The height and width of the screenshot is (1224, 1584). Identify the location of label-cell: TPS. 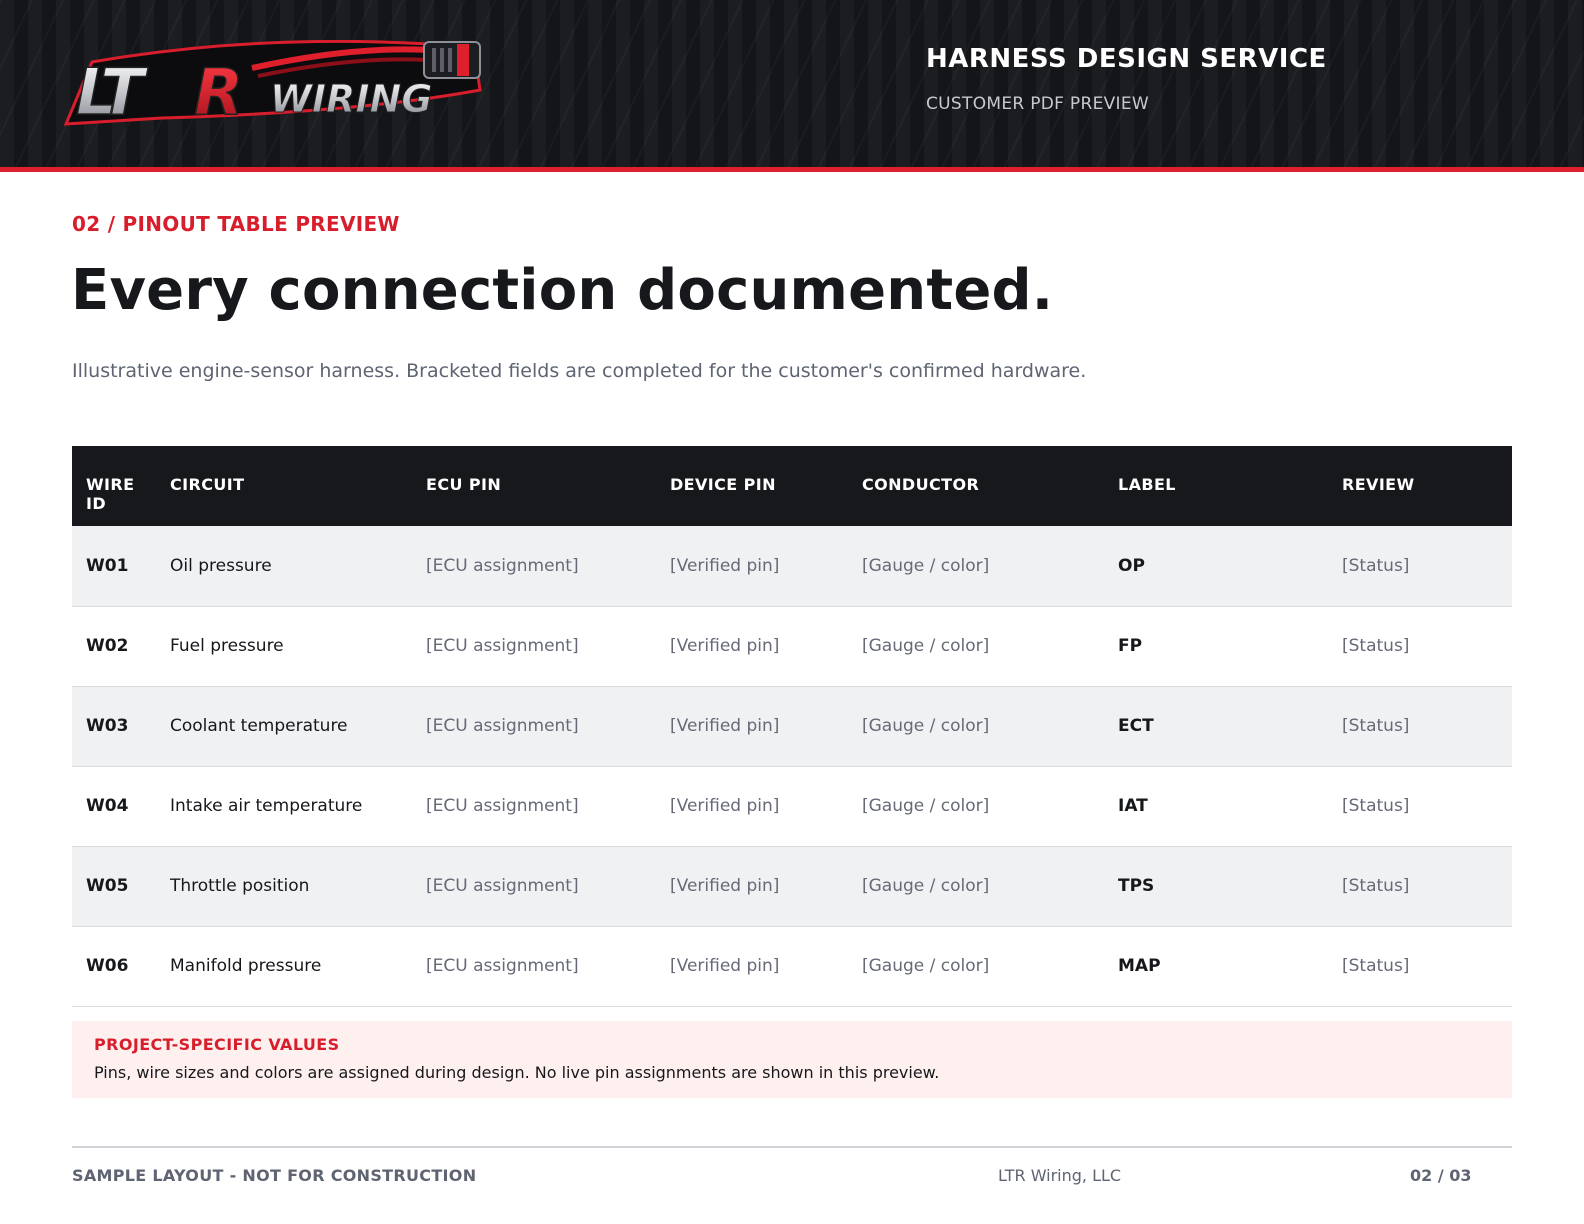
(1216, 886).